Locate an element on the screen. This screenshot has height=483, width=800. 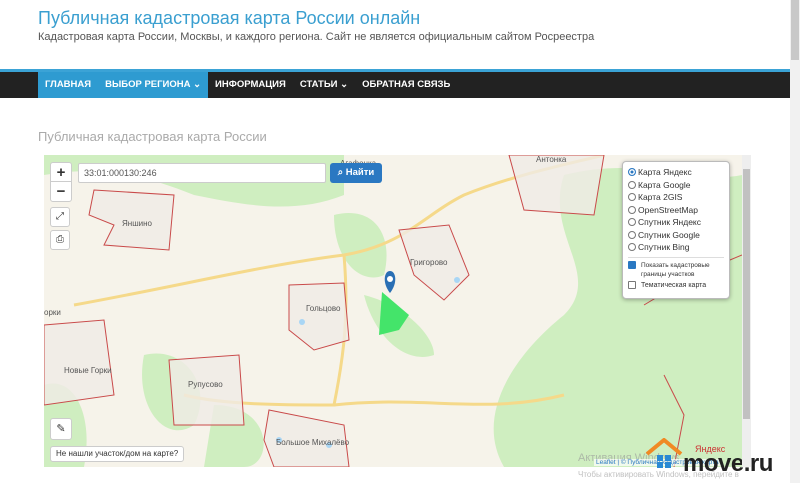
layer-option: OpenStreetMap is located at coordinates (676, 210).